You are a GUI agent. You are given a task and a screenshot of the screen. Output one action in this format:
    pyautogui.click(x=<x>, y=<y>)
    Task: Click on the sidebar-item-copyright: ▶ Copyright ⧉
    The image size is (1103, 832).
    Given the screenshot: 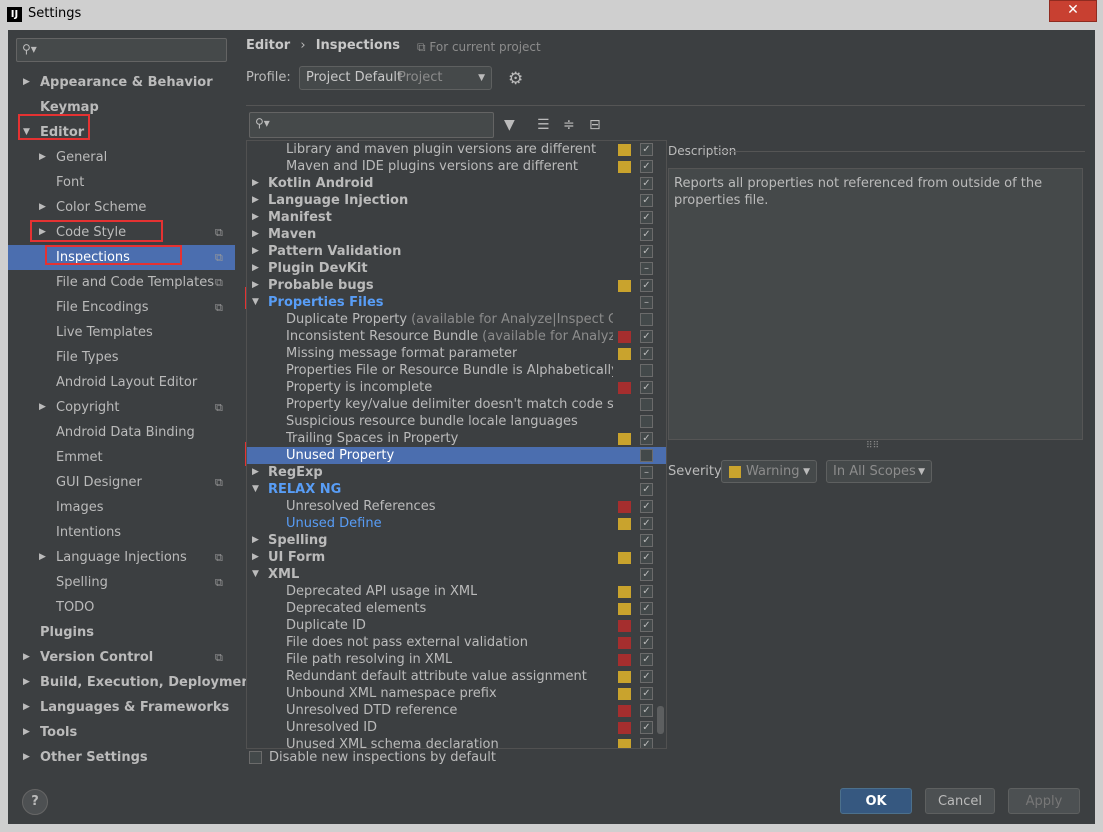 What is the action you would take?
    pyautogui.click(x=121, y=407)
    